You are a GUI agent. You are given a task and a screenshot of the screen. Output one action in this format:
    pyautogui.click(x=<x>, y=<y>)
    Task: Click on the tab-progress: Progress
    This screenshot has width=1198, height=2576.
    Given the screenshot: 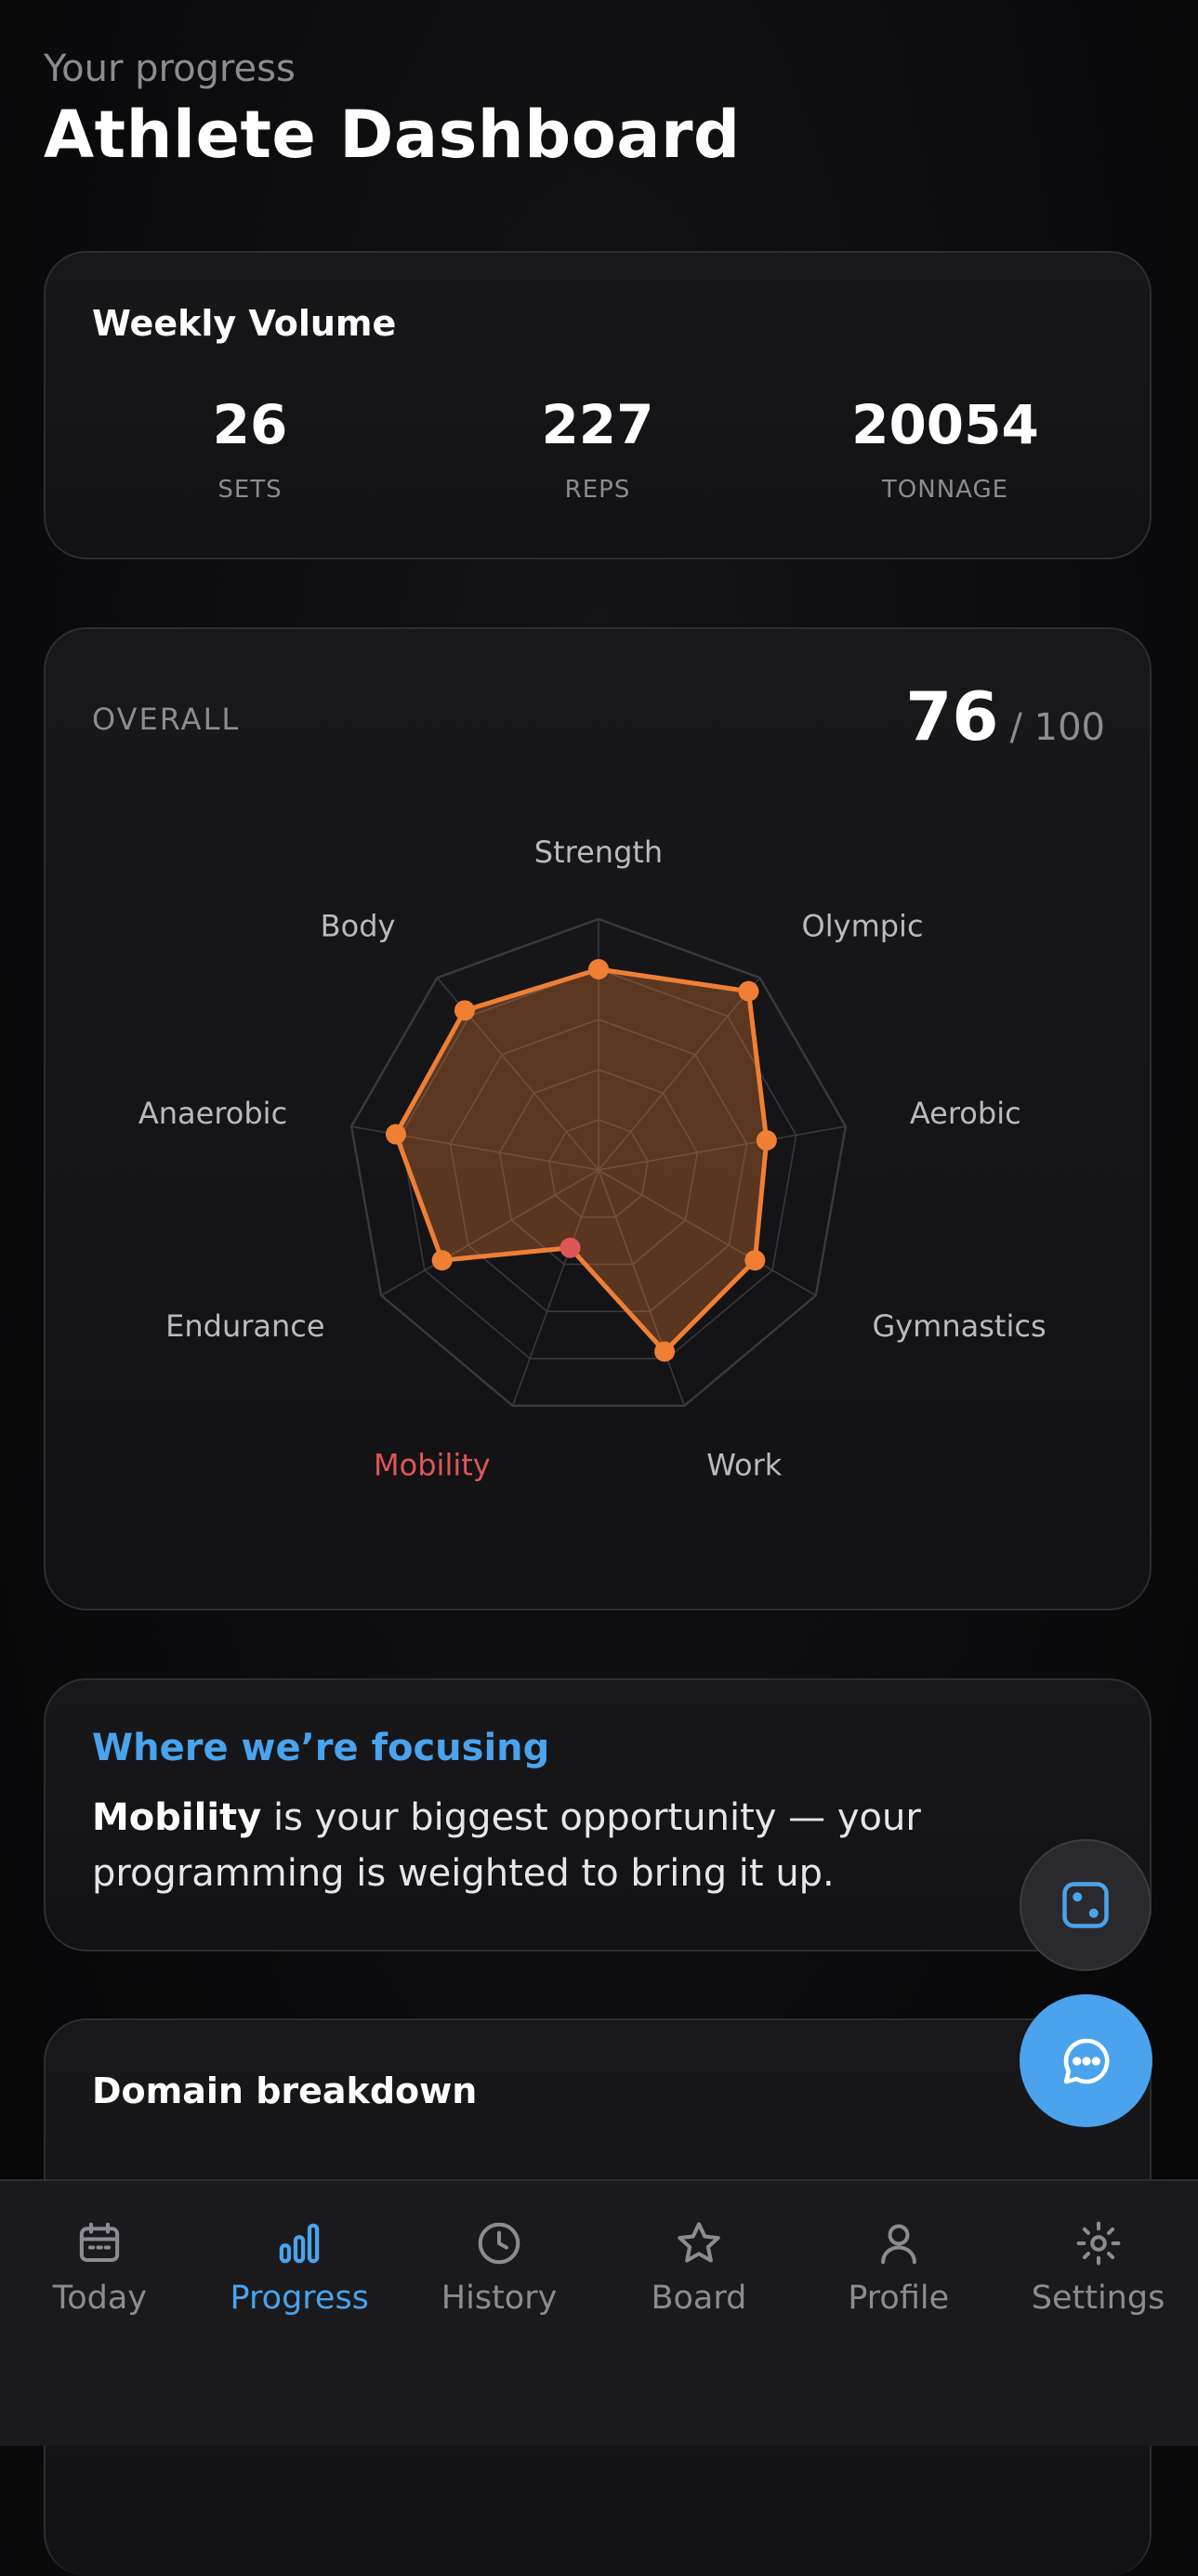 What is the action you would take?
    pyautogui.click(x=300, y=2313)
    